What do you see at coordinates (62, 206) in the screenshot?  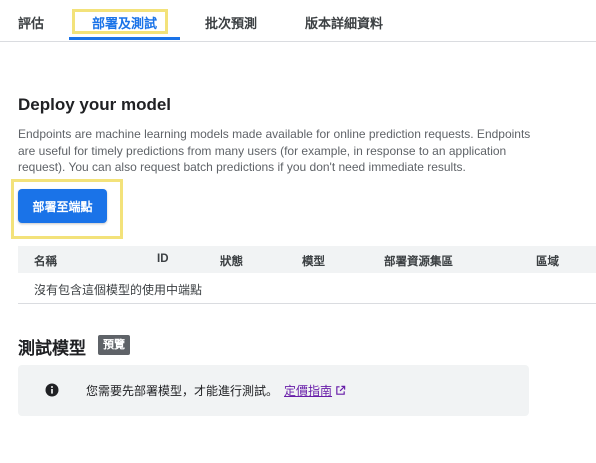 I see `deploy-to-endpoint-button: 部署至端點` at bounding box center [62, 206].